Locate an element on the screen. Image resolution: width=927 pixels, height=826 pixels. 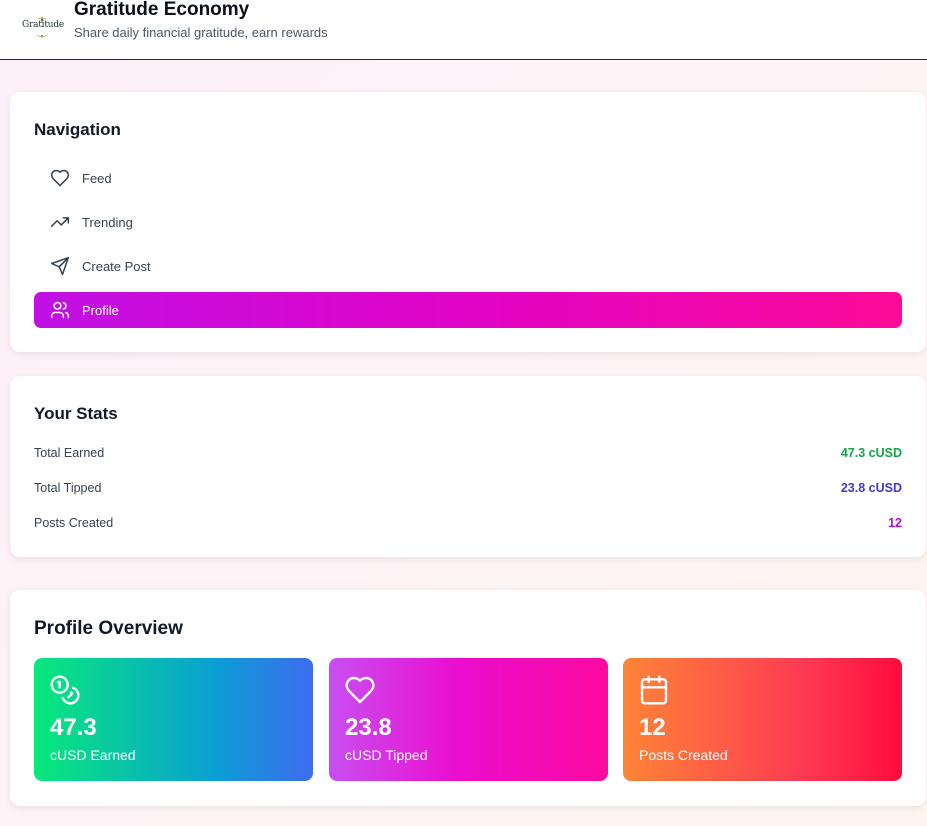
profile-overview-title: Profile Overview is located at coordinates (108, 628).